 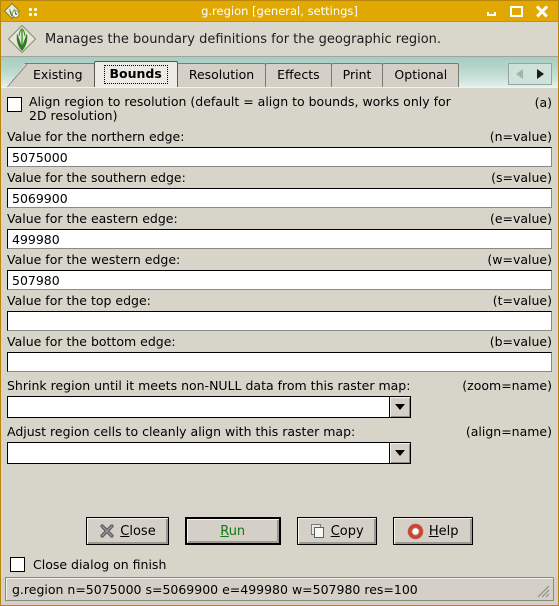 I want to click on align-raster-map-hint: (align=name), so click(x=508, y=431).